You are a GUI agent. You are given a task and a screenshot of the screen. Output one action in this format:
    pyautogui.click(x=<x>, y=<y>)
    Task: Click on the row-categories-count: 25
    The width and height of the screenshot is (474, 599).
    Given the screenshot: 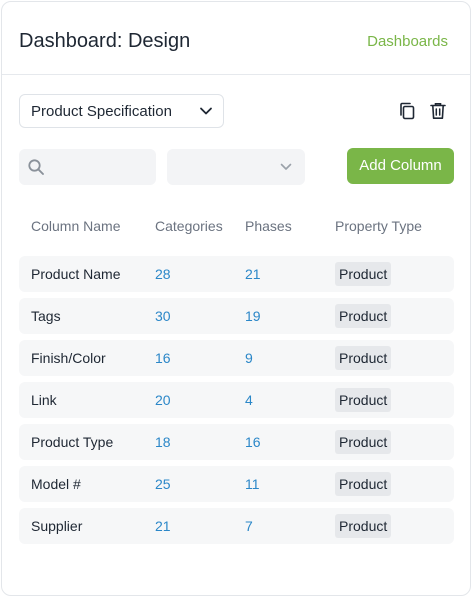 What is the action you would take?
    pyautogui.click(x=163, y=484)
    